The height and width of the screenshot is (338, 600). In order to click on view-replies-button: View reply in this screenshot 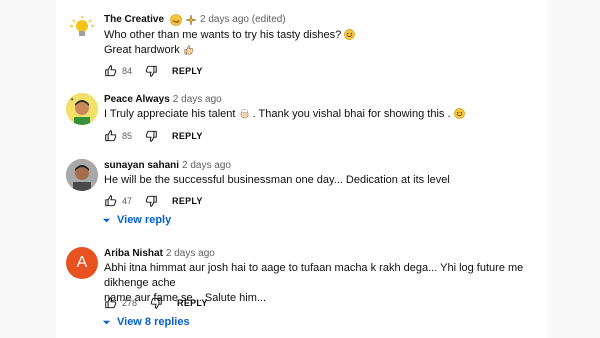, I will do `click(136, 220)`.